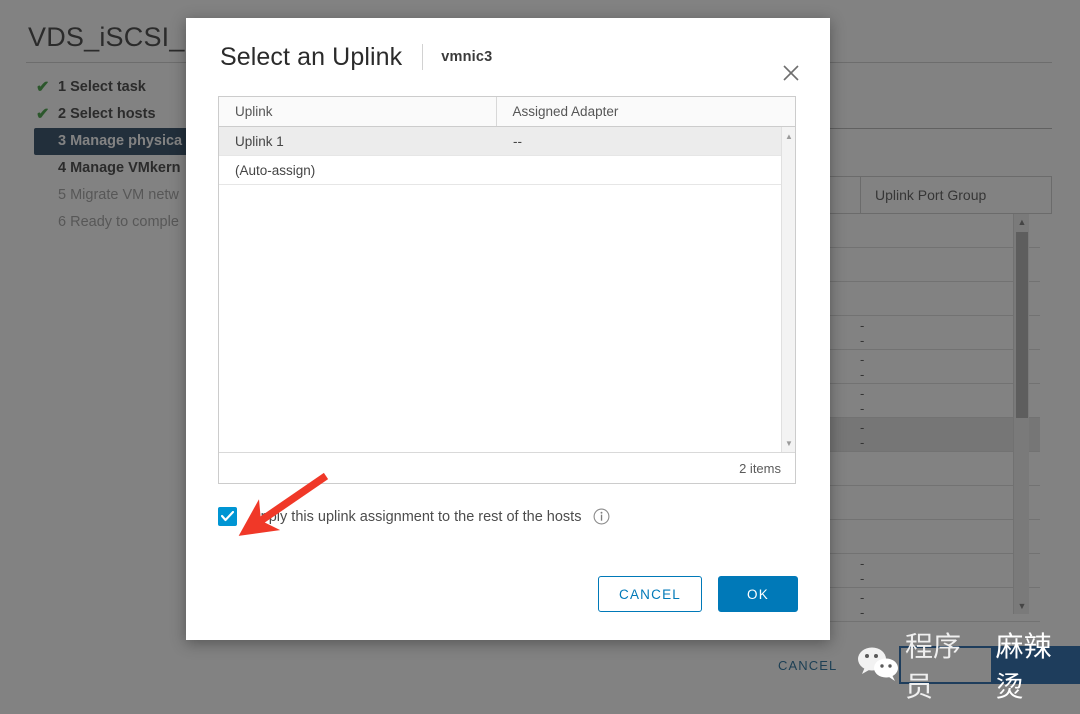 Image resolution: width=1080 pixels, height=714 pixels. I want to click on watermark-text-filled: 麻辣烫, so click(1036, 666).